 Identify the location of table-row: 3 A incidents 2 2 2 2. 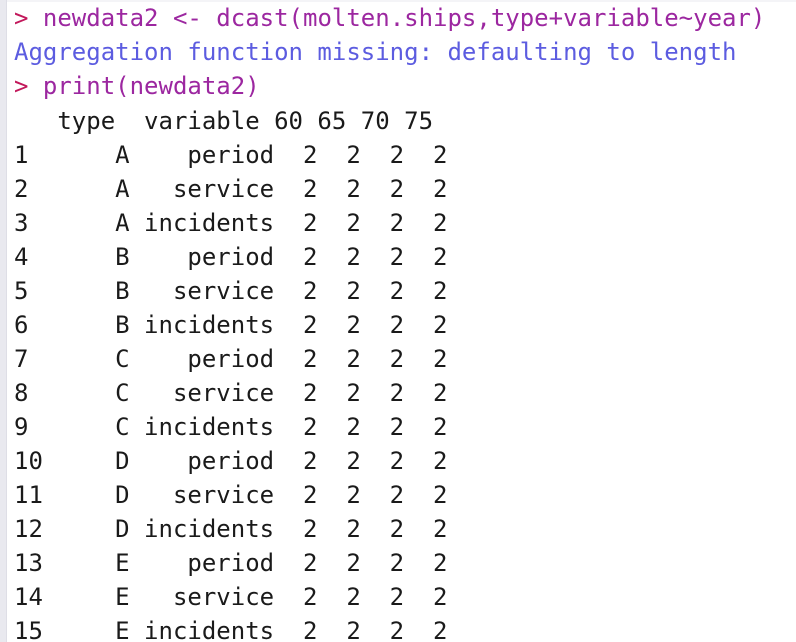
(231, 223).